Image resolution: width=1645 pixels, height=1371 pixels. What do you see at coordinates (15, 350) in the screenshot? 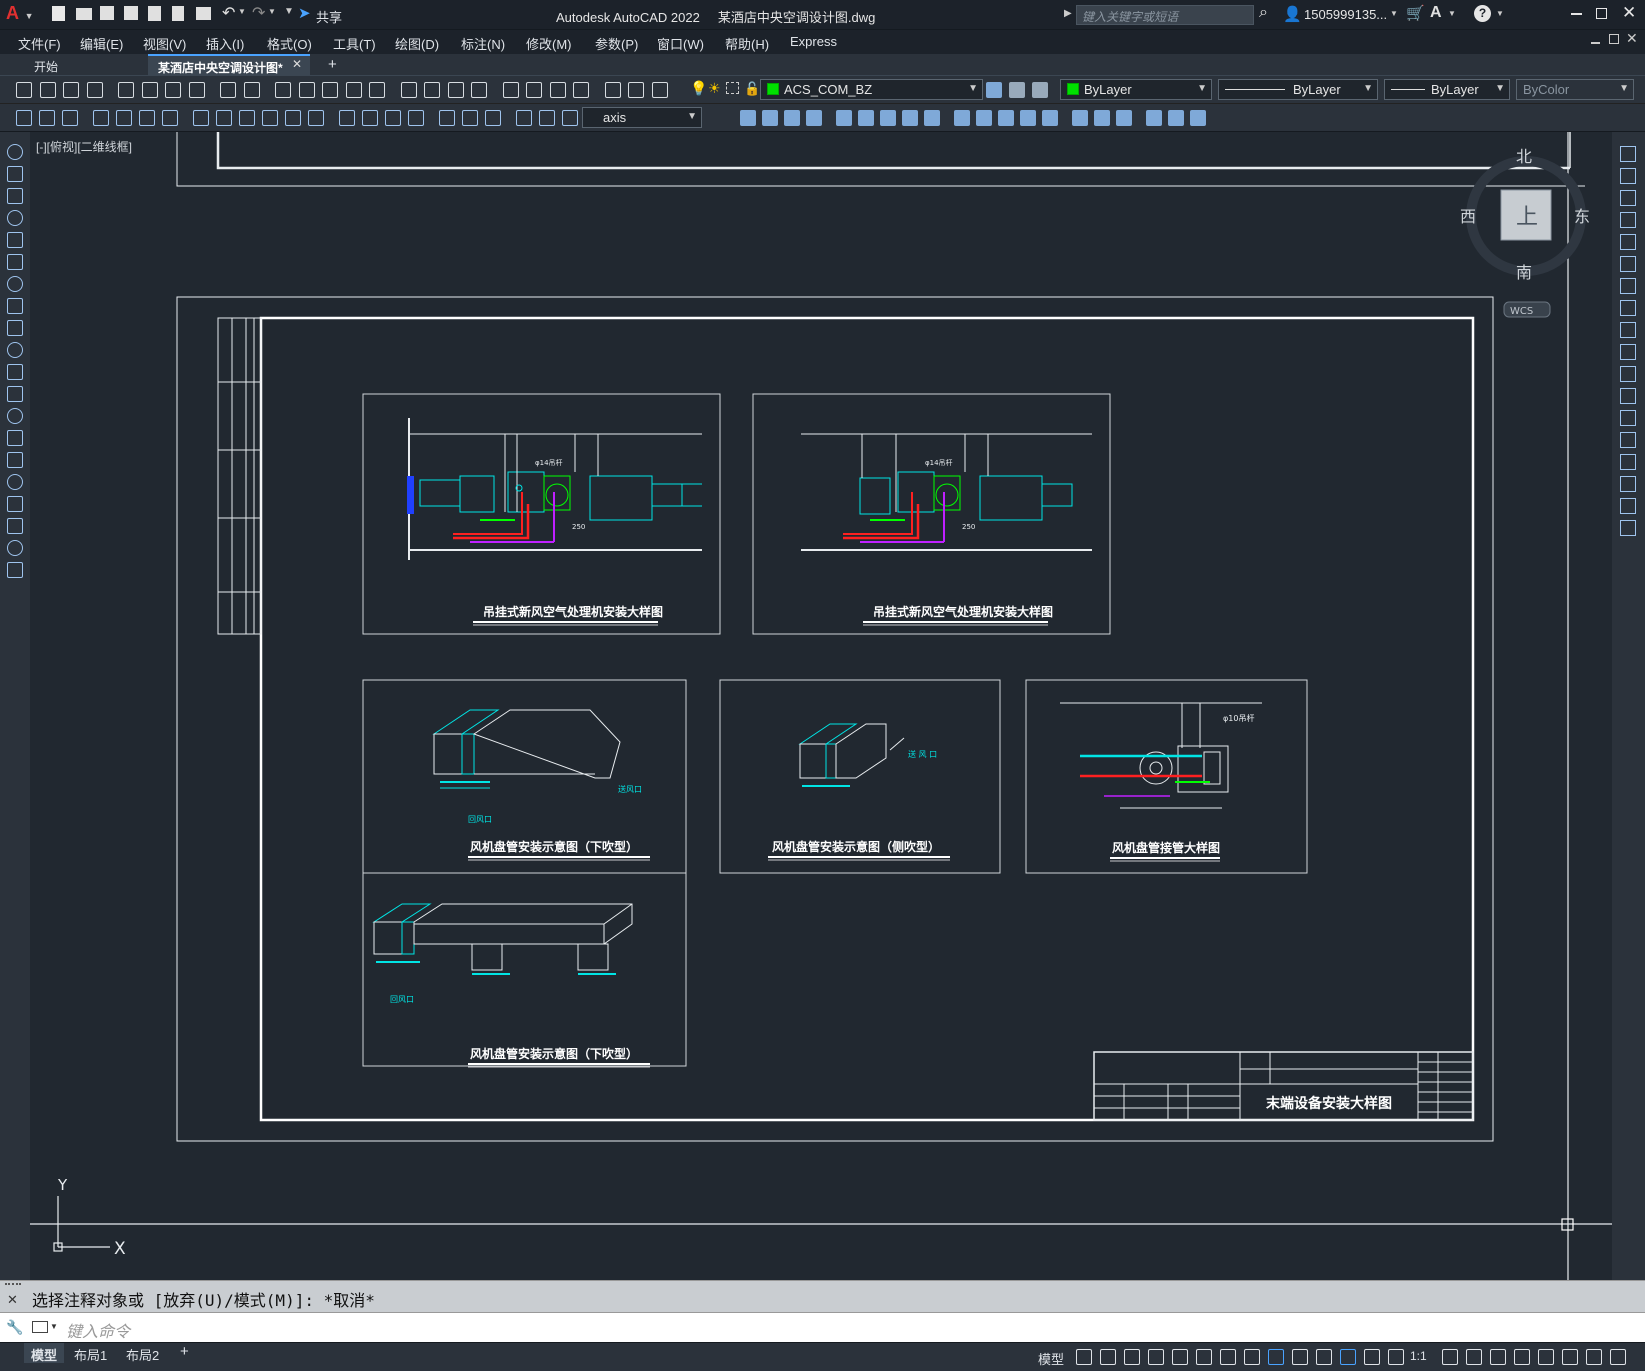
I see `draw-tool-10-icon` at bounding box center [15, 350].